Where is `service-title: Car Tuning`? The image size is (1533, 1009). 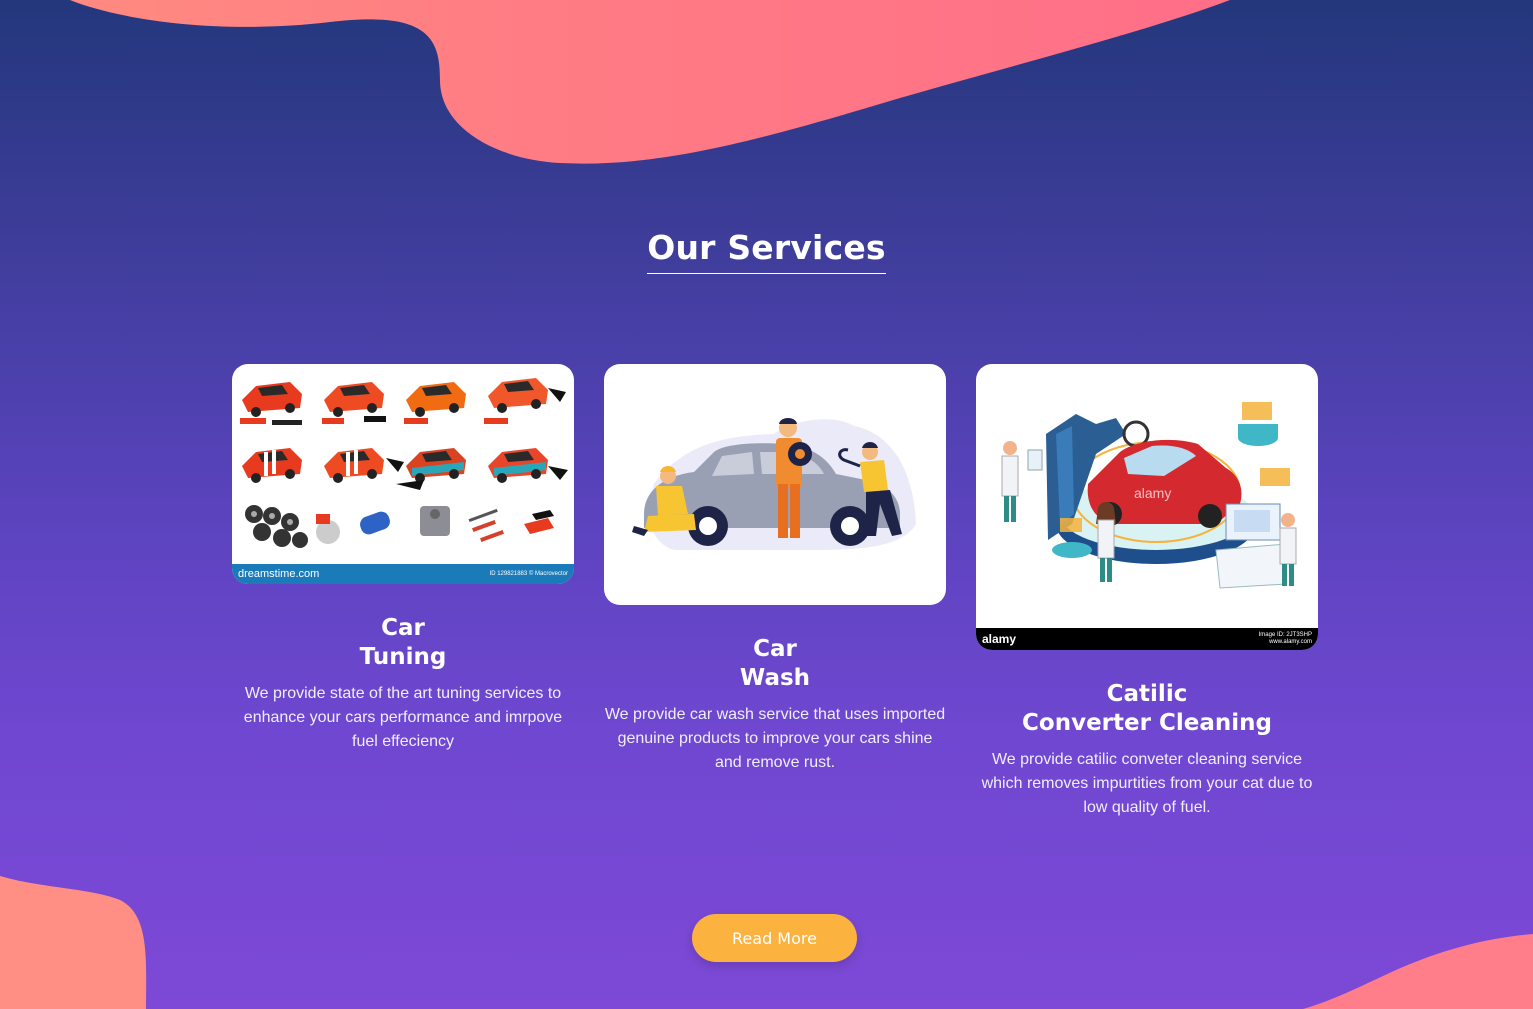
service-title: Car Tuning is located at coordinates (403, 643).